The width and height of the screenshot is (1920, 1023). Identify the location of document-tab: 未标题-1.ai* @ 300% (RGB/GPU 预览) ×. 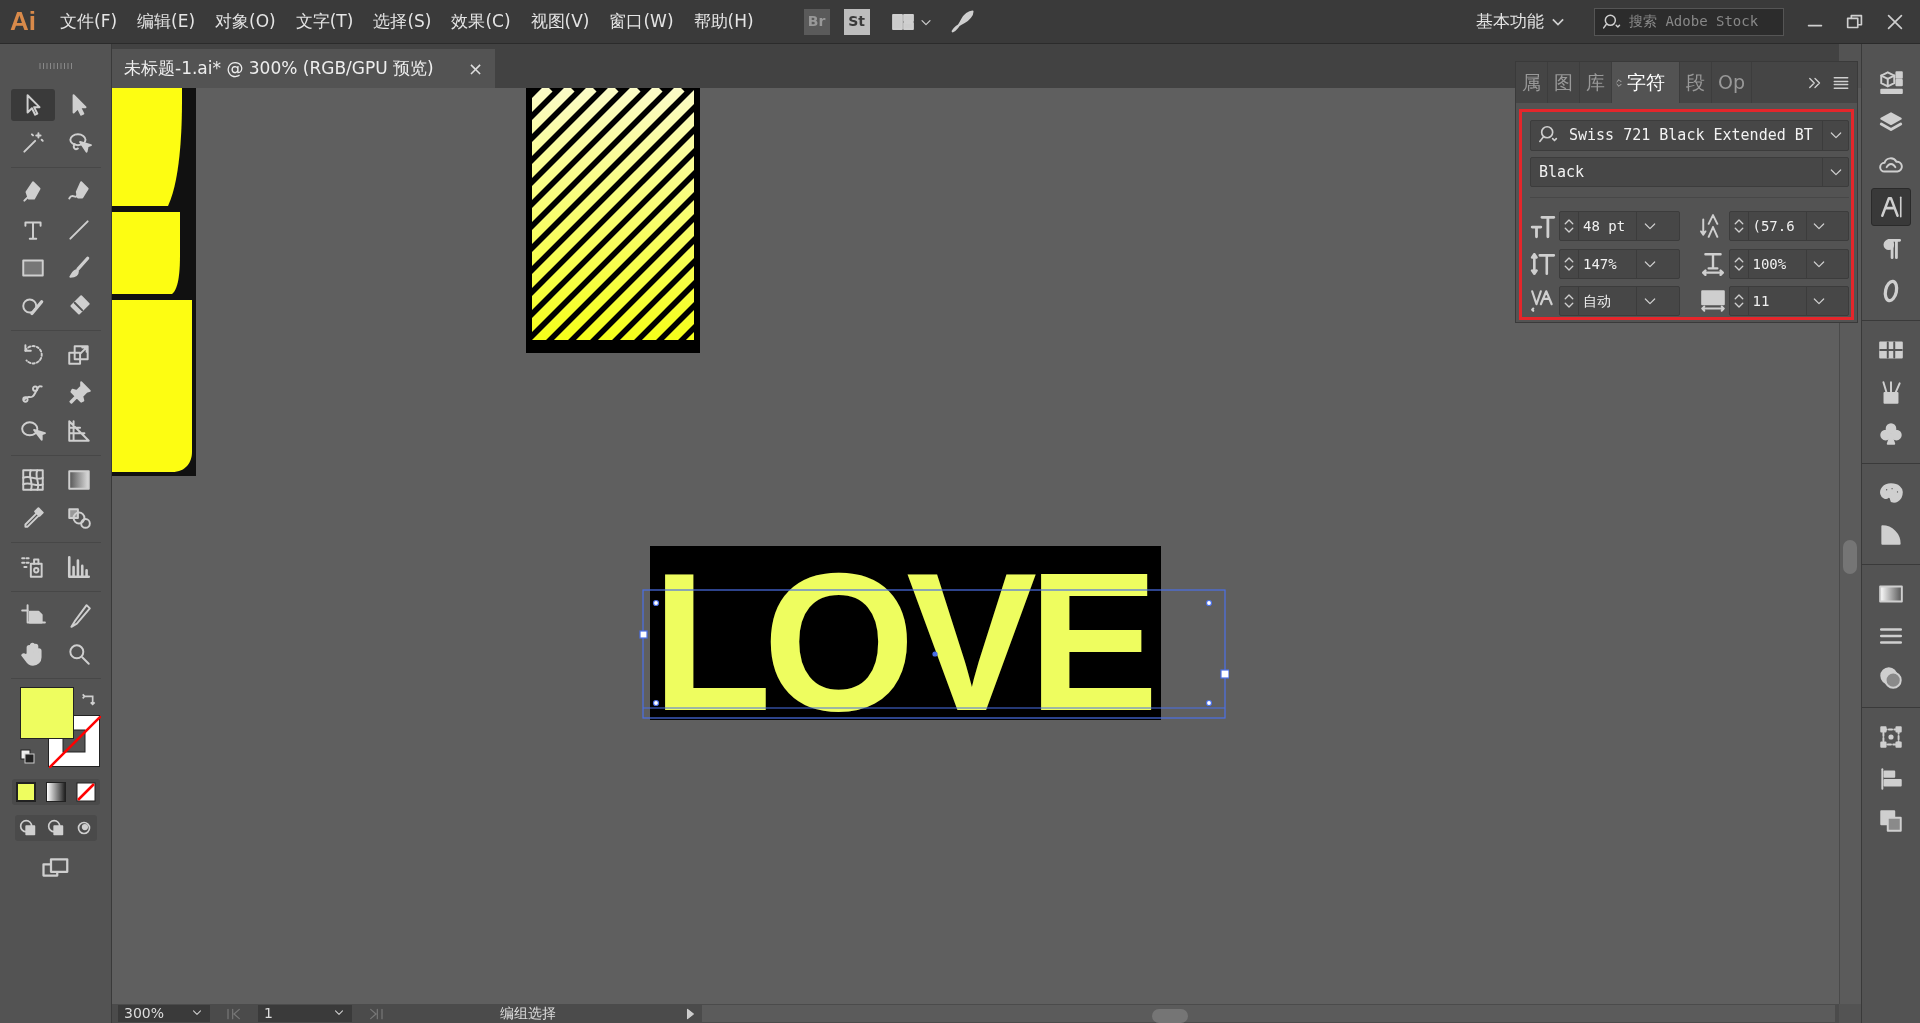
(303, 68).